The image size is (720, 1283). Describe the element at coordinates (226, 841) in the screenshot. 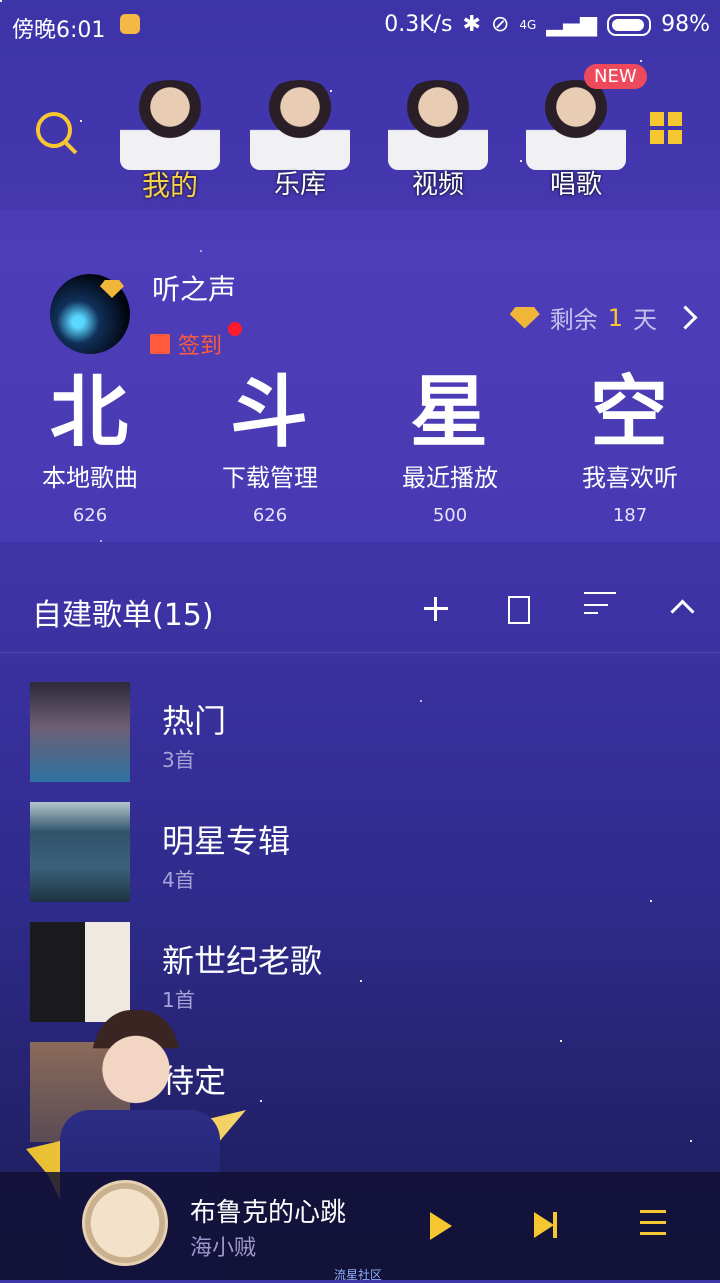

I see `playlist-name: 明星专辑` at that location.